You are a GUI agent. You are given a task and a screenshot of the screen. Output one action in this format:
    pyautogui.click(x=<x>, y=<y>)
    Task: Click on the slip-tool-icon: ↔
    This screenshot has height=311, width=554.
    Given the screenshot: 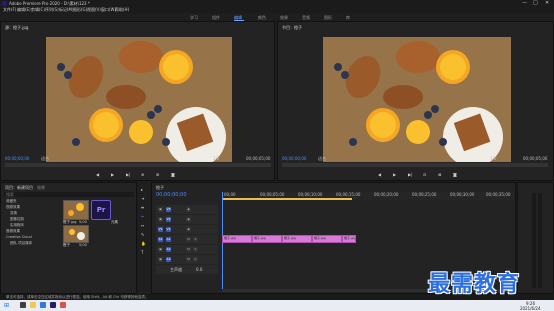 What is the action you would take?
    pyautogui.click(x=142, y=225)
    